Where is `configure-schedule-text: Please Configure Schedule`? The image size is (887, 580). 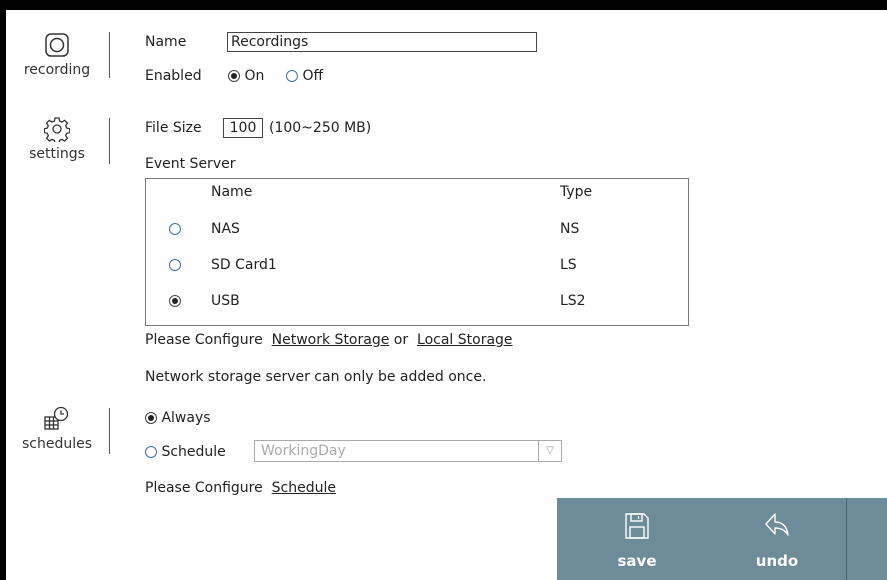 configure-schedule-text: Please Configure Schedule is located at coordinates (240, 488).